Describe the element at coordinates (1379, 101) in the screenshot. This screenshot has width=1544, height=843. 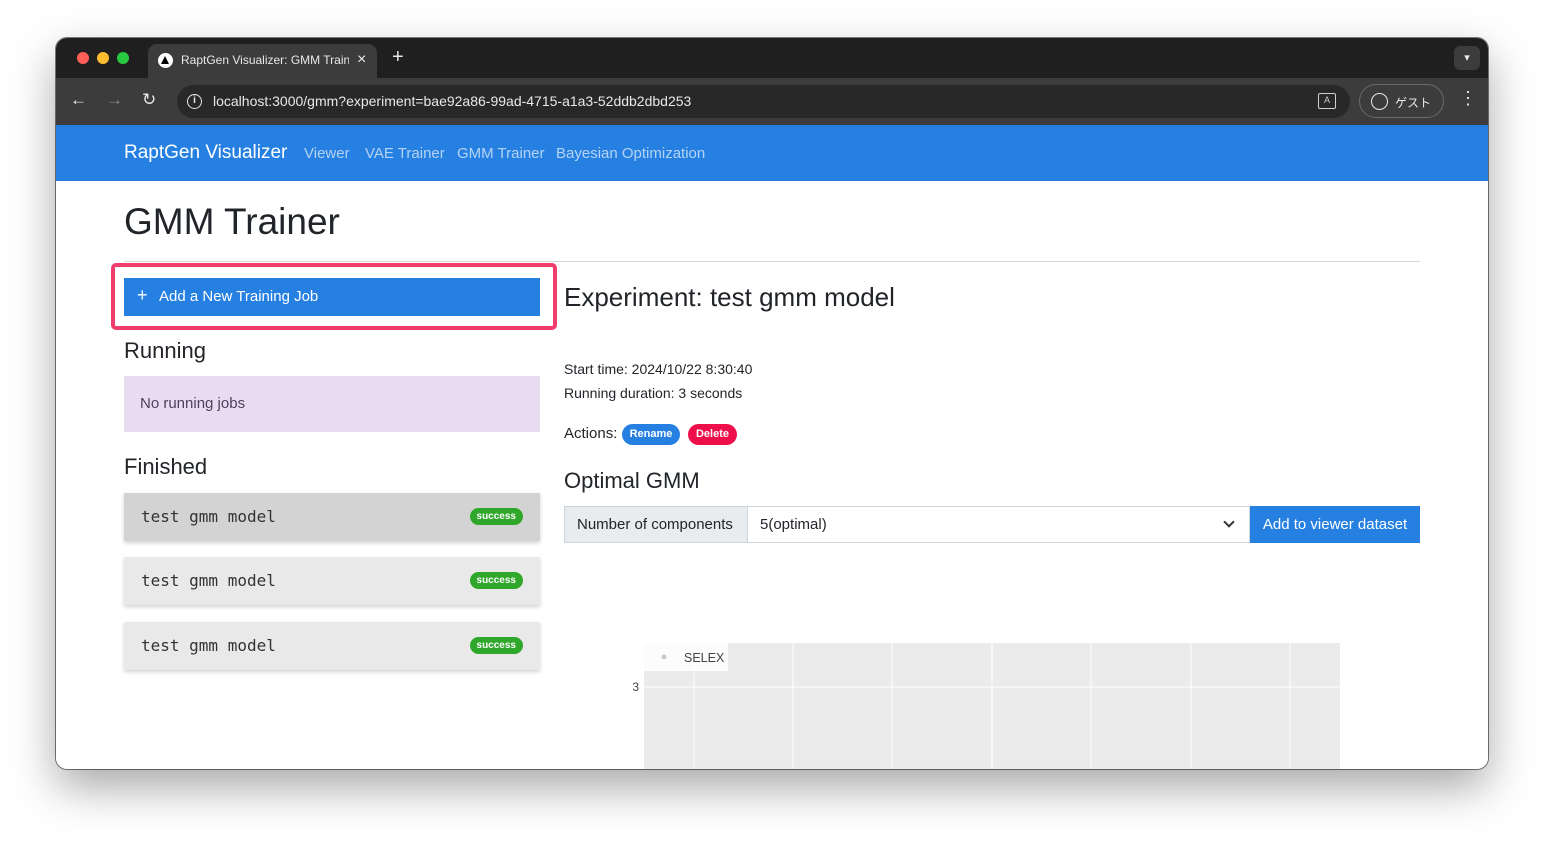
I see `profile-icon` at that location.